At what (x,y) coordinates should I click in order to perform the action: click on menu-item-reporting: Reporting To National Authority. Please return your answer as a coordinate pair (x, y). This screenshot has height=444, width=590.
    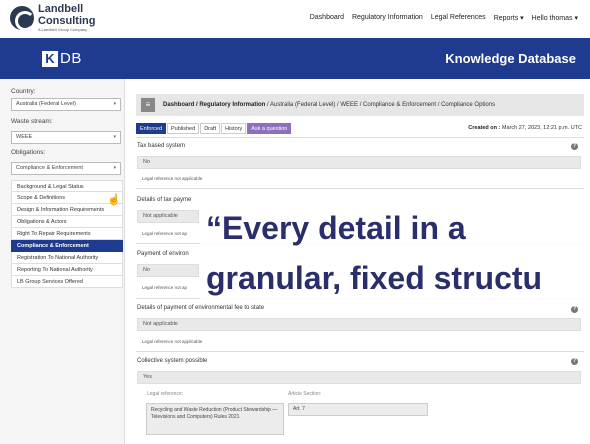
    Looking at the image, I should click on (67, 270).